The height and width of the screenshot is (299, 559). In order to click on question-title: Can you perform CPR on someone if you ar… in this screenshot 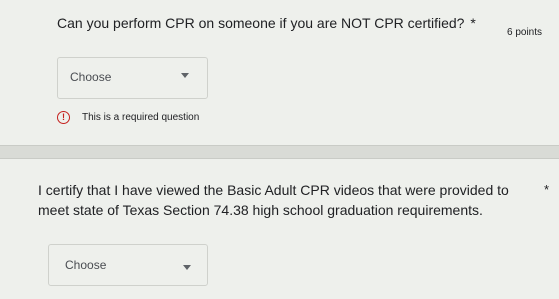, I will do `click(267, 23)`.